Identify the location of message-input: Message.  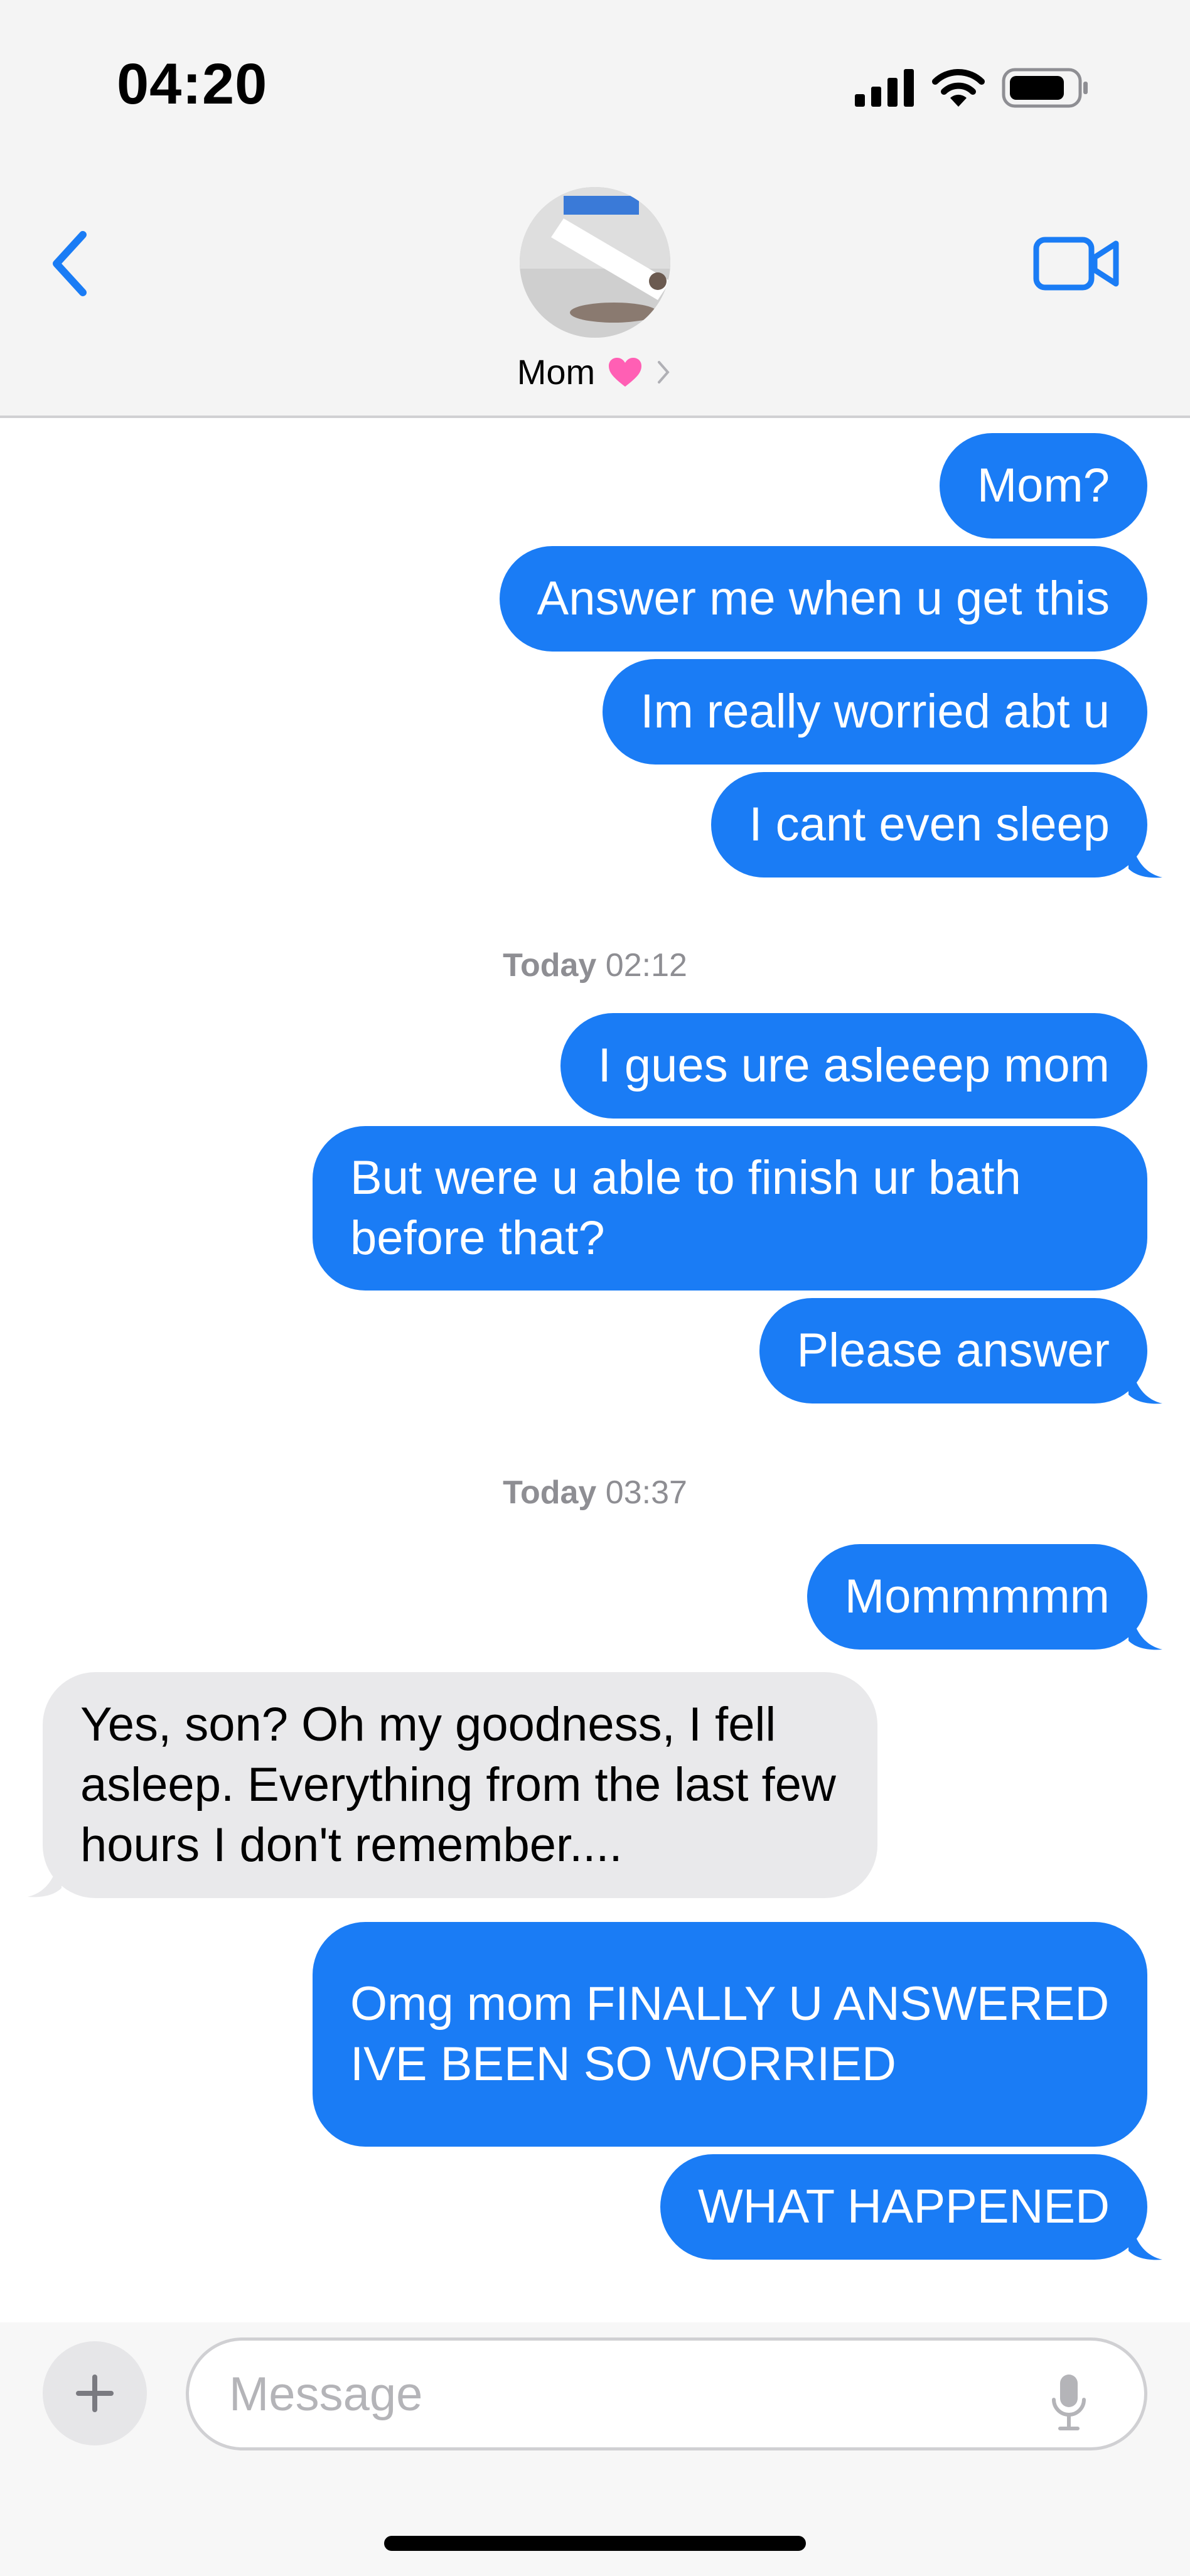
(666, 2393).